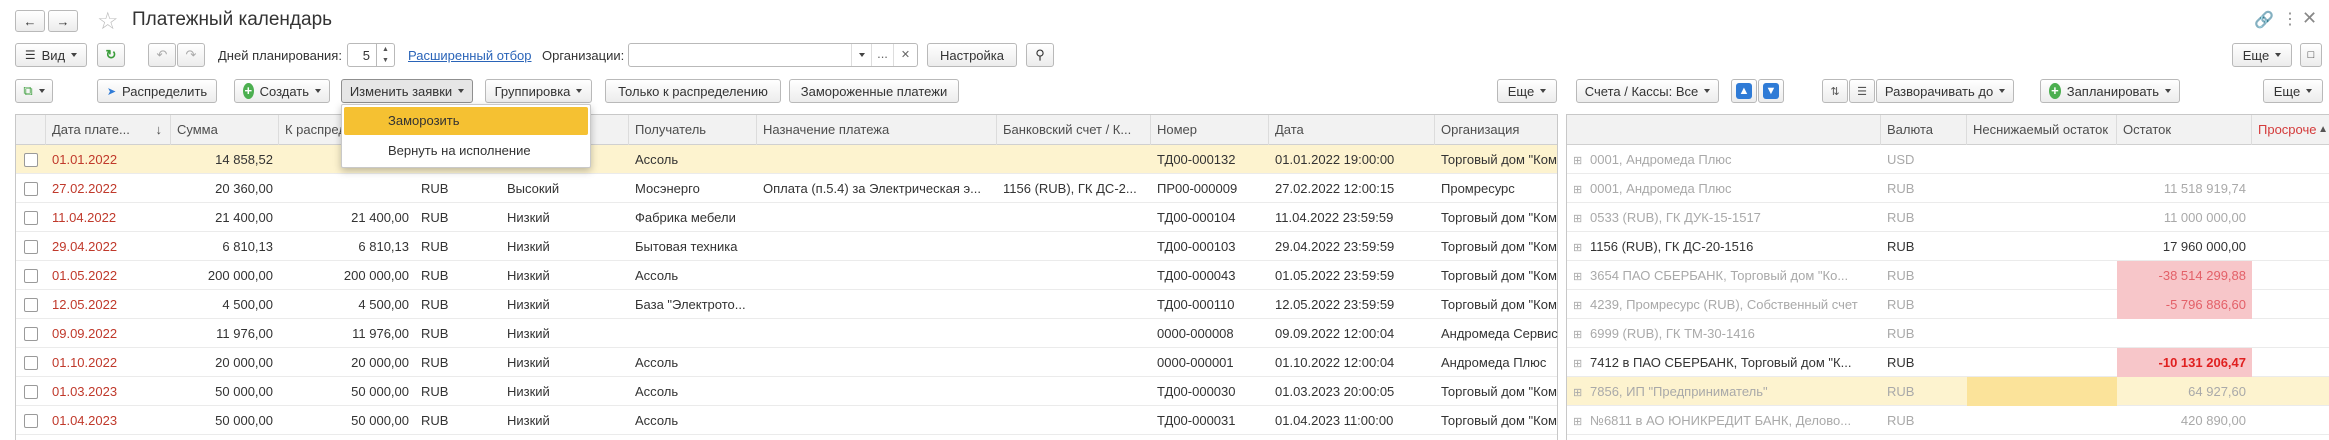  What do you see at coordinates (2262, 55) in the screenshot?
I see `more-button-top: Еще` at bounding box center [2262, 55].